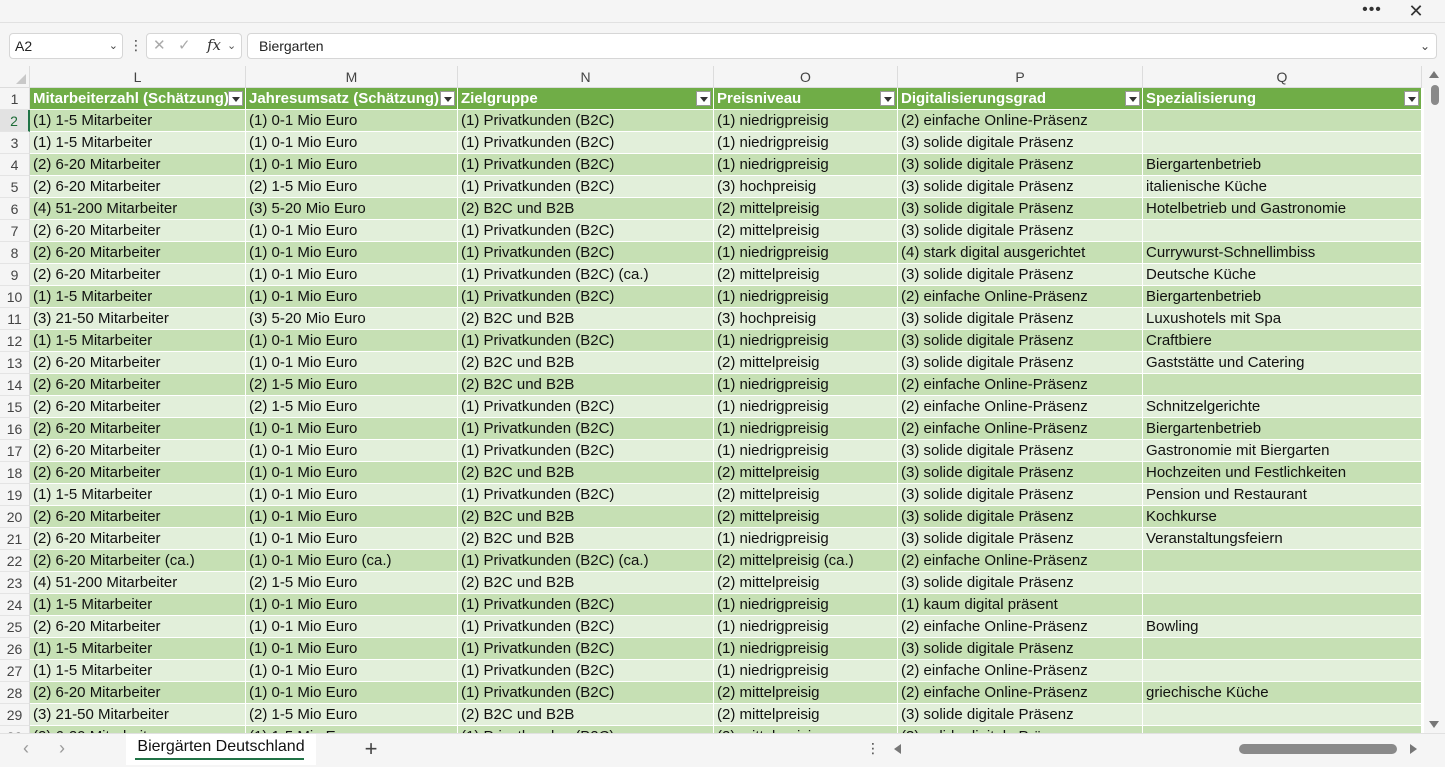  I want to click on table-cell: (3) 5-20 Mio Euro, so click(352, 209).